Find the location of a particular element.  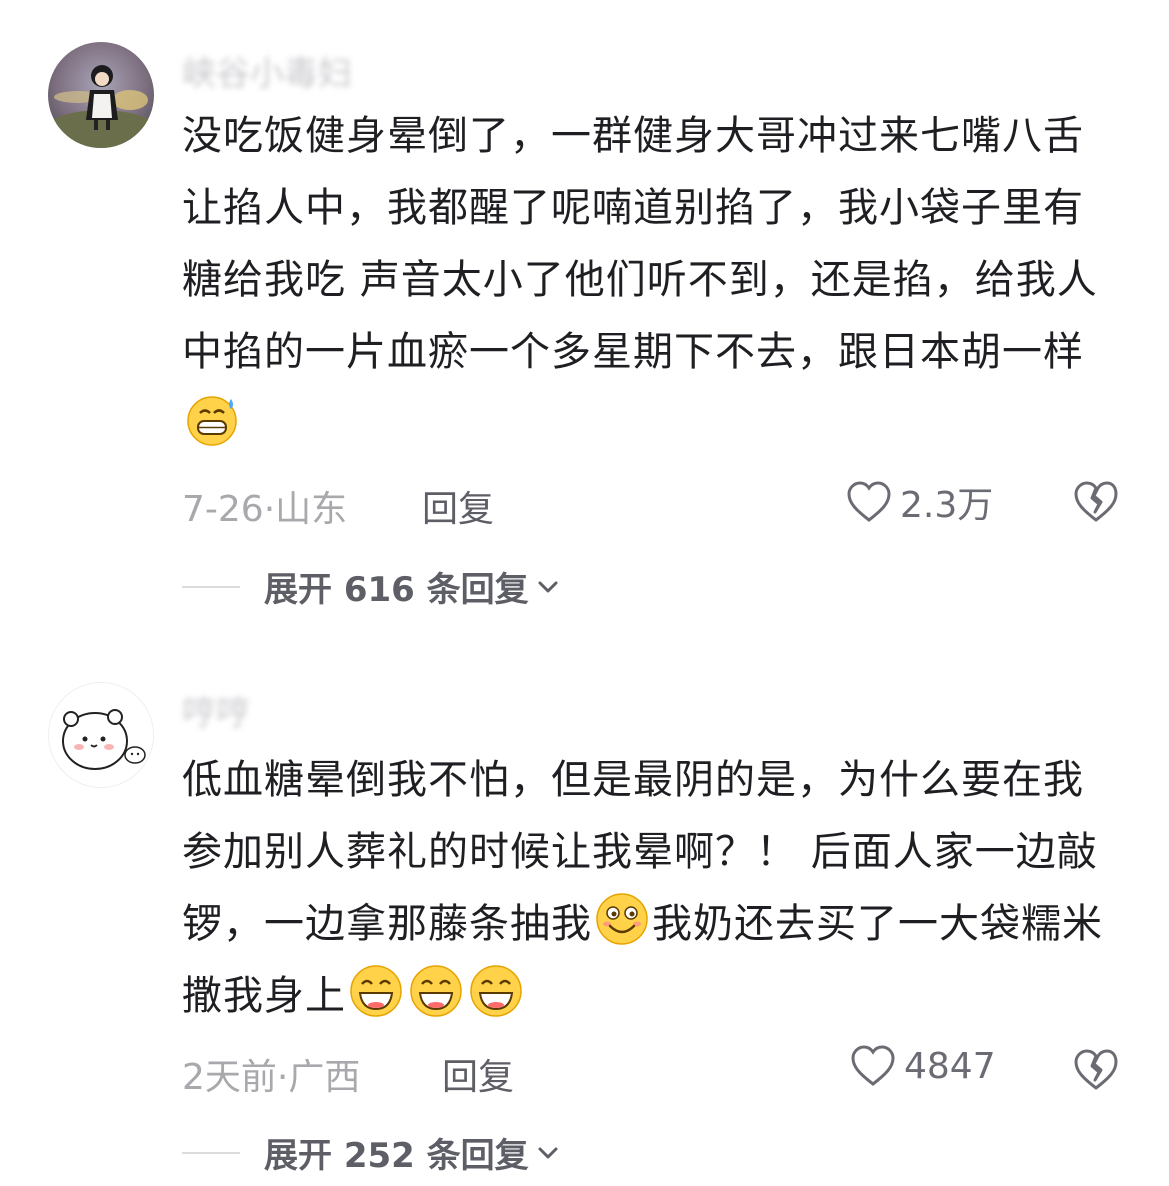

smirk-emoji is located at coordinates (622, 919).